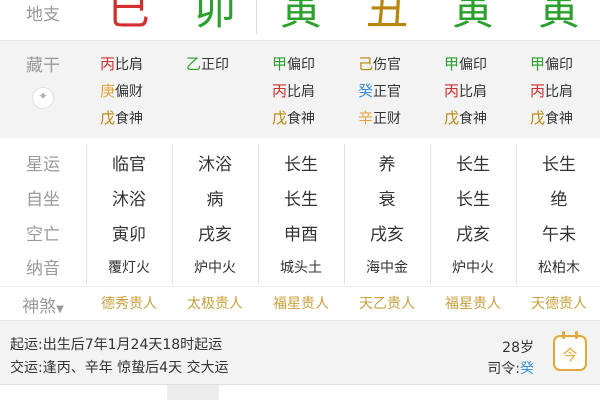 This screenshot has width=600, height=400. Describe the element at coordinates (129, 92) in the screenshot. I see `ten-god: 偏财` at that location.